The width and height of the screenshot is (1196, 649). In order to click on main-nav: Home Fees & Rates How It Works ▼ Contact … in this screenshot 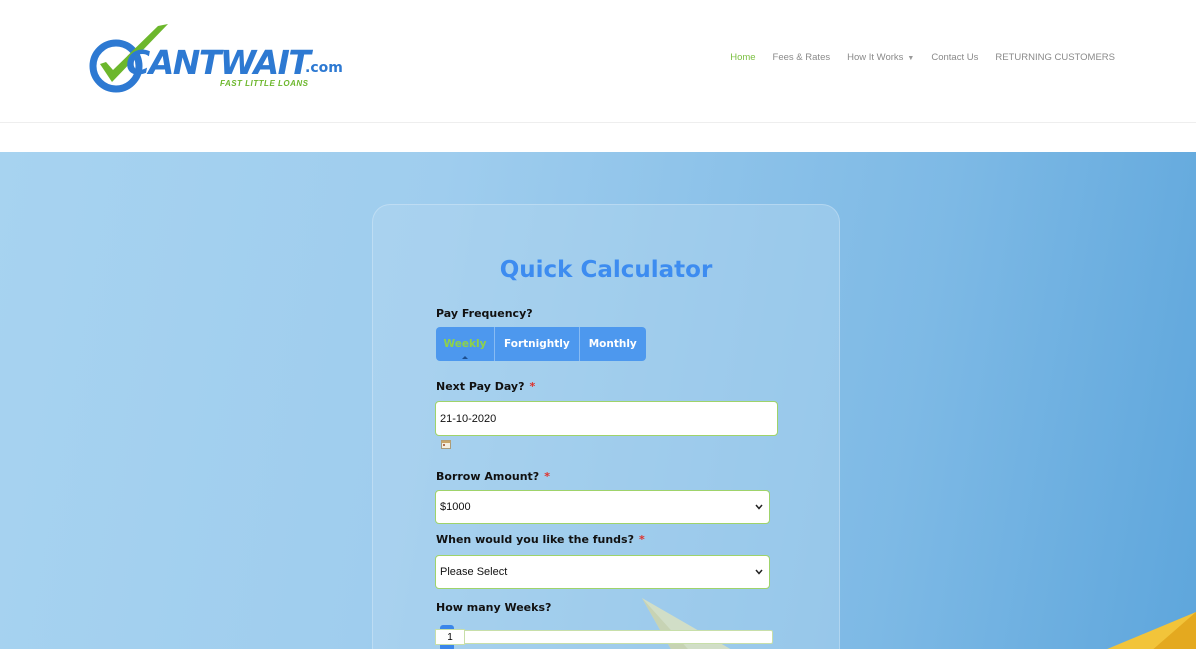, I will do `click(922, 57)`.